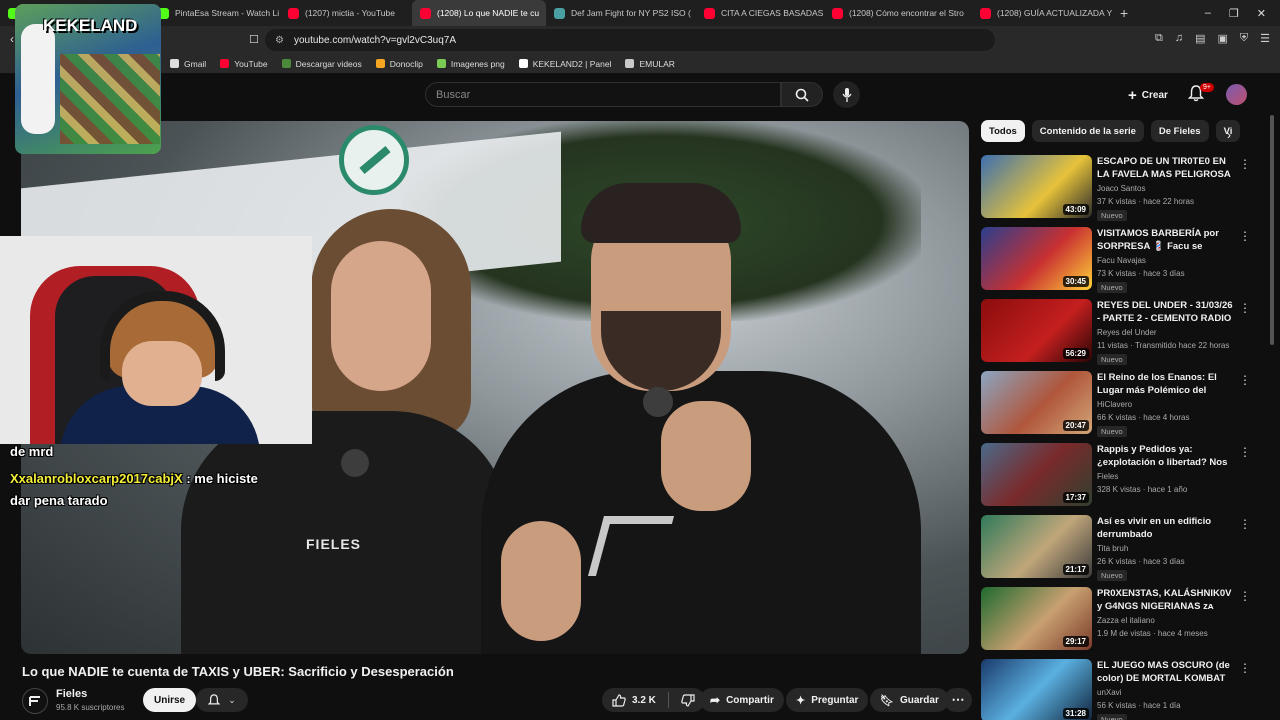 The height and width of the screenshot is (720, 1280). I want to click on video-thumbnail: 29:17, so click(1036, 618).